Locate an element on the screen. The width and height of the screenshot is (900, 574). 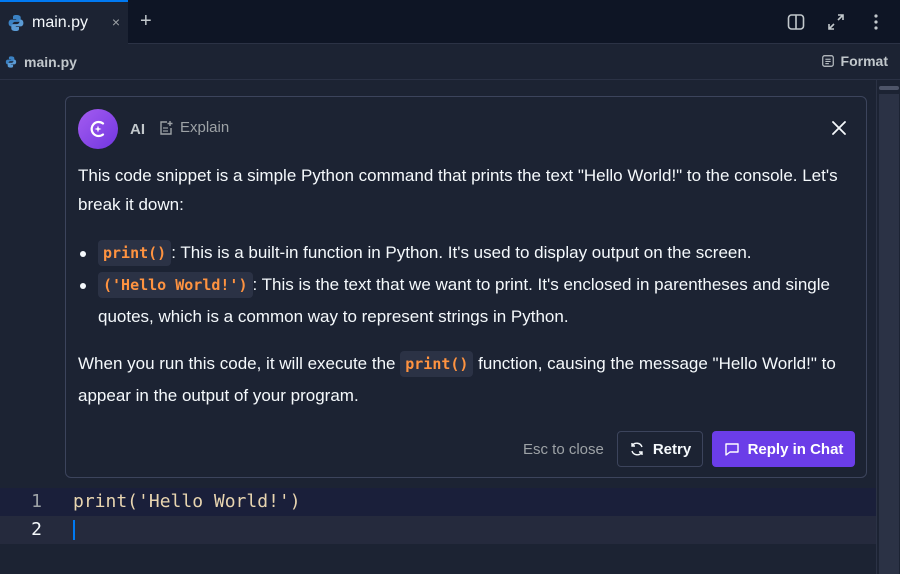
reply-label: Reply in Chat is located at coordinates (795, 449).